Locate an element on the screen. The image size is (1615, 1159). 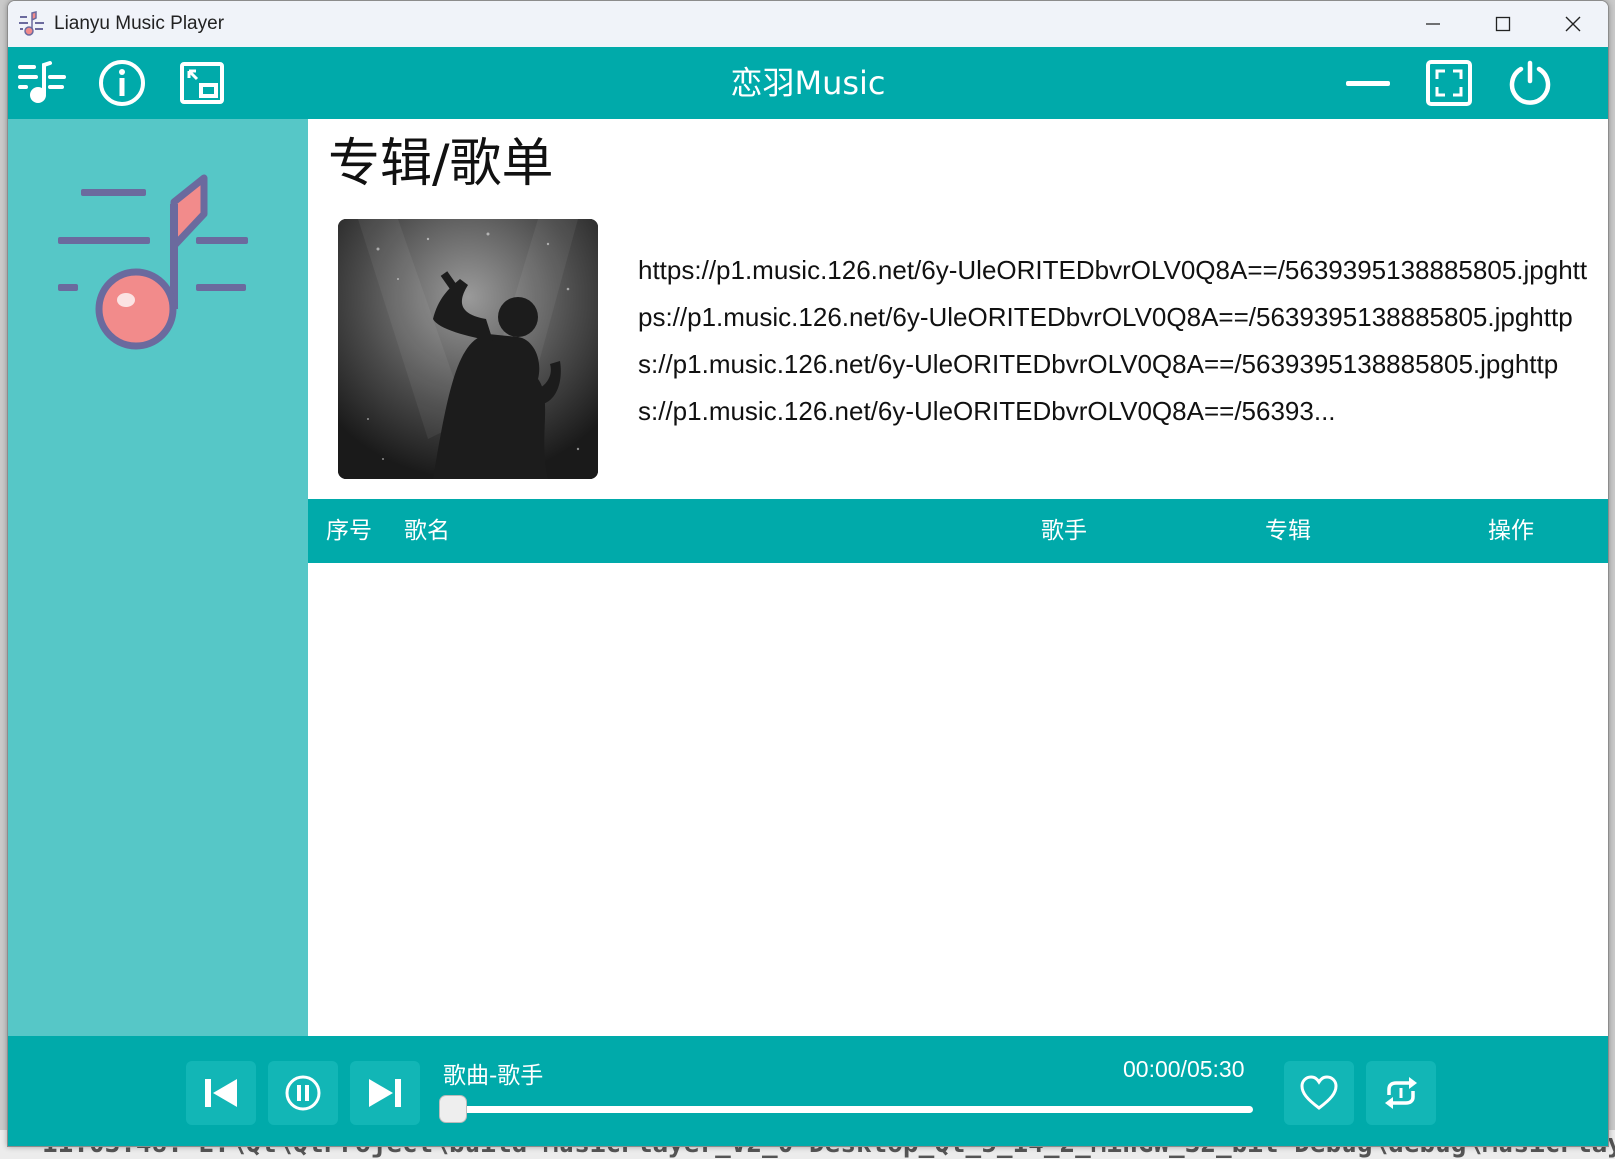
sidebar is located at coordinates (158, 577).